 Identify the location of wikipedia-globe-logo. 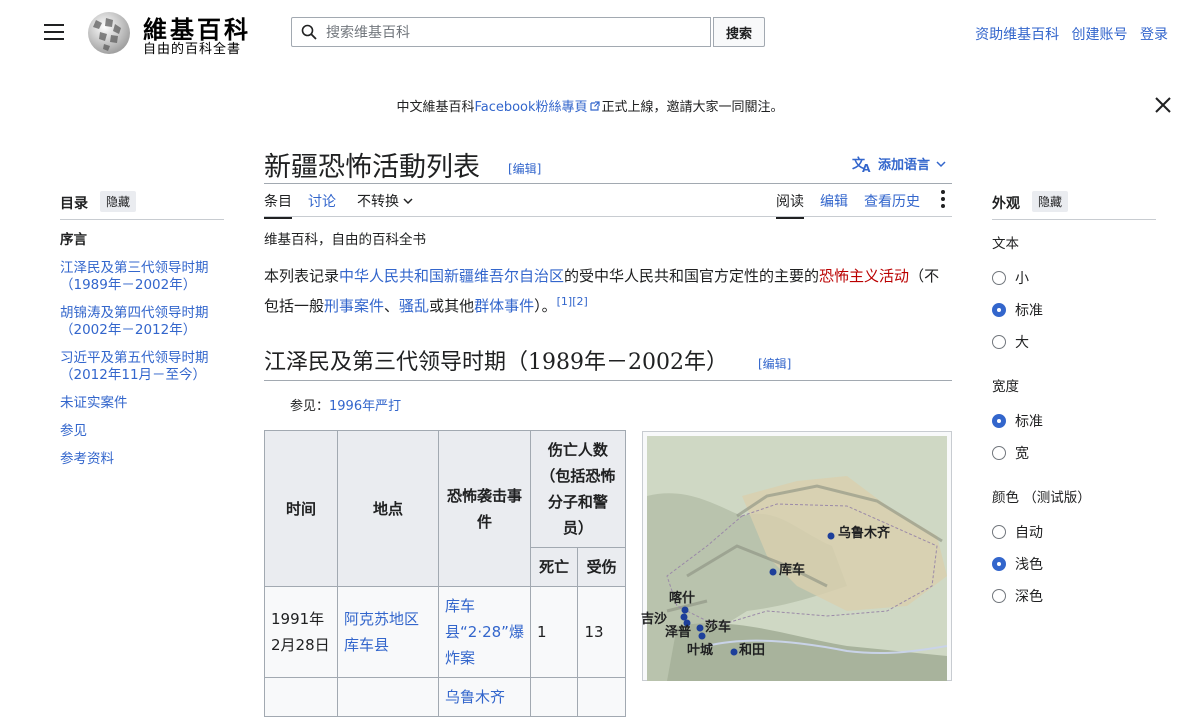
(109, 33).